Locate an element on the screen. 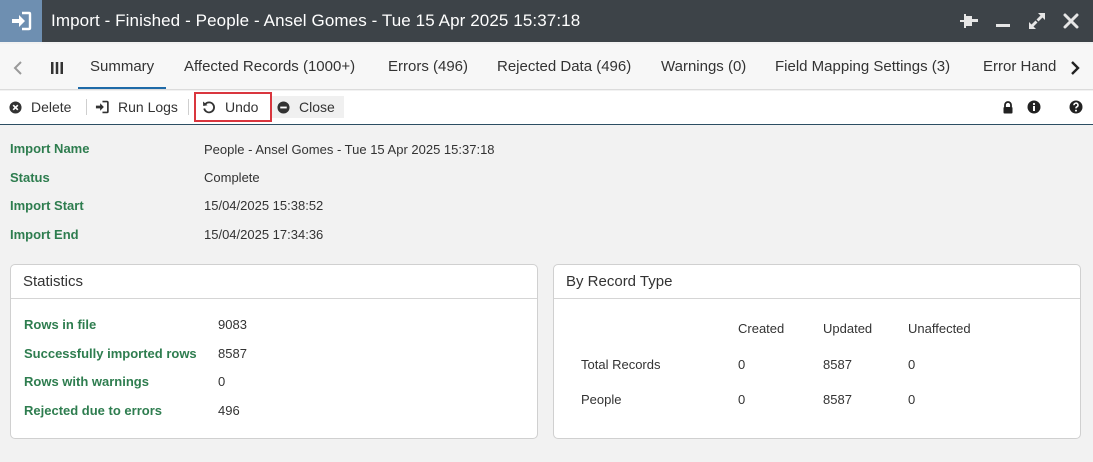  delete-label: Delete is located at coordinates (51, 107).